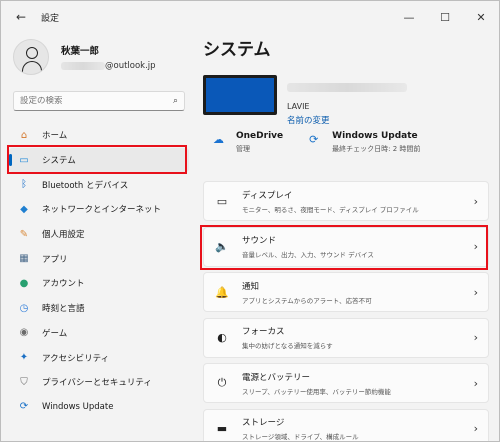  I want to click on page-title: システム, so click(237, 50).